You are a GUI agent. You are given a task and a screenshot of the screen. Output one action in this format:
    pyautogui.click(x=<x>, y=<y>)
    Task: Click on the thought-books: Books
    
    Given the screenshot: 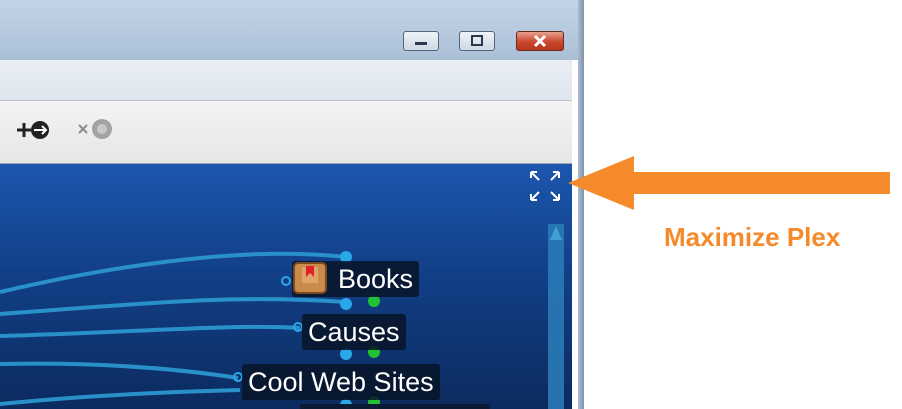 What is the action you would take?
    pyautogui.click(x=356, y=279)
    